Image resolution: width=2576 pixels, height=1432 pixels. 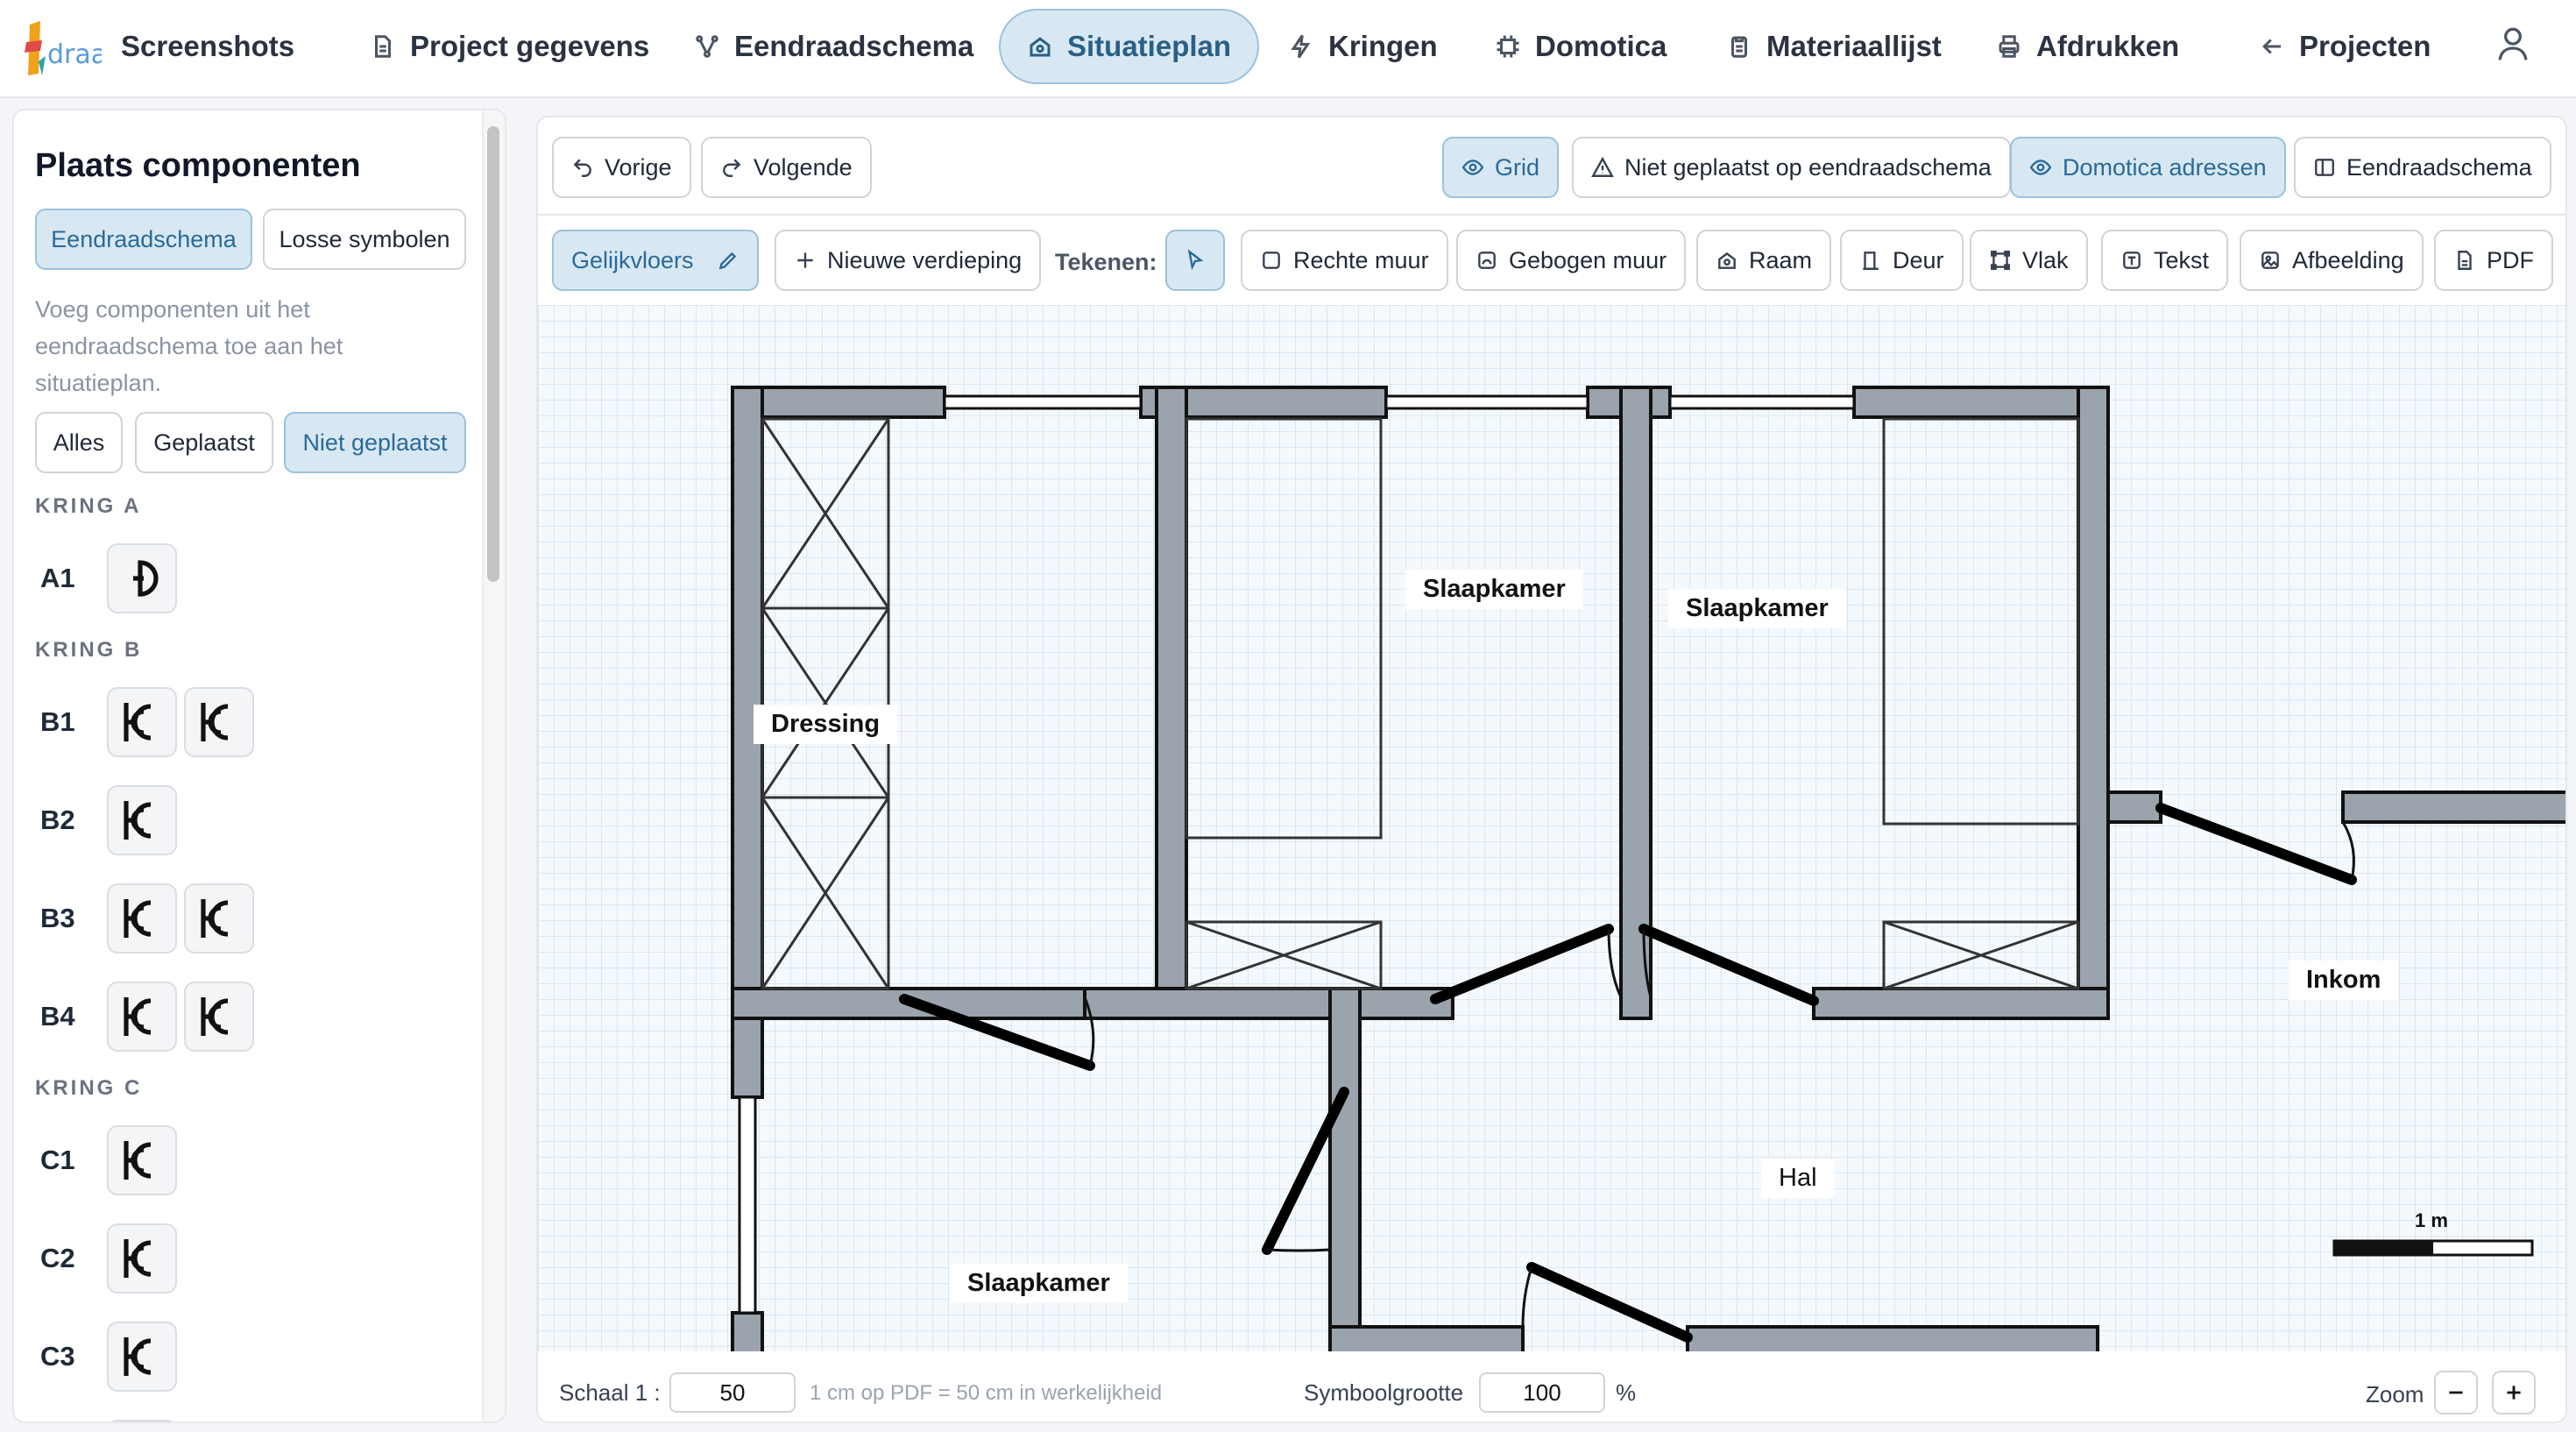 I want to click on pencil-icon, so click(x=727, y=261).